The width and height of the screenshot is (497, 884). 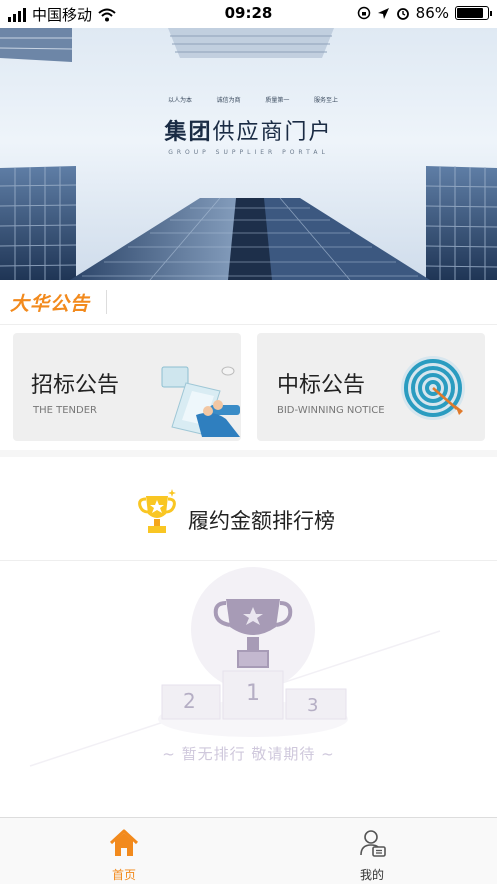 I want to click on banner-tag: 以人为本, so click(x=180, y=100).